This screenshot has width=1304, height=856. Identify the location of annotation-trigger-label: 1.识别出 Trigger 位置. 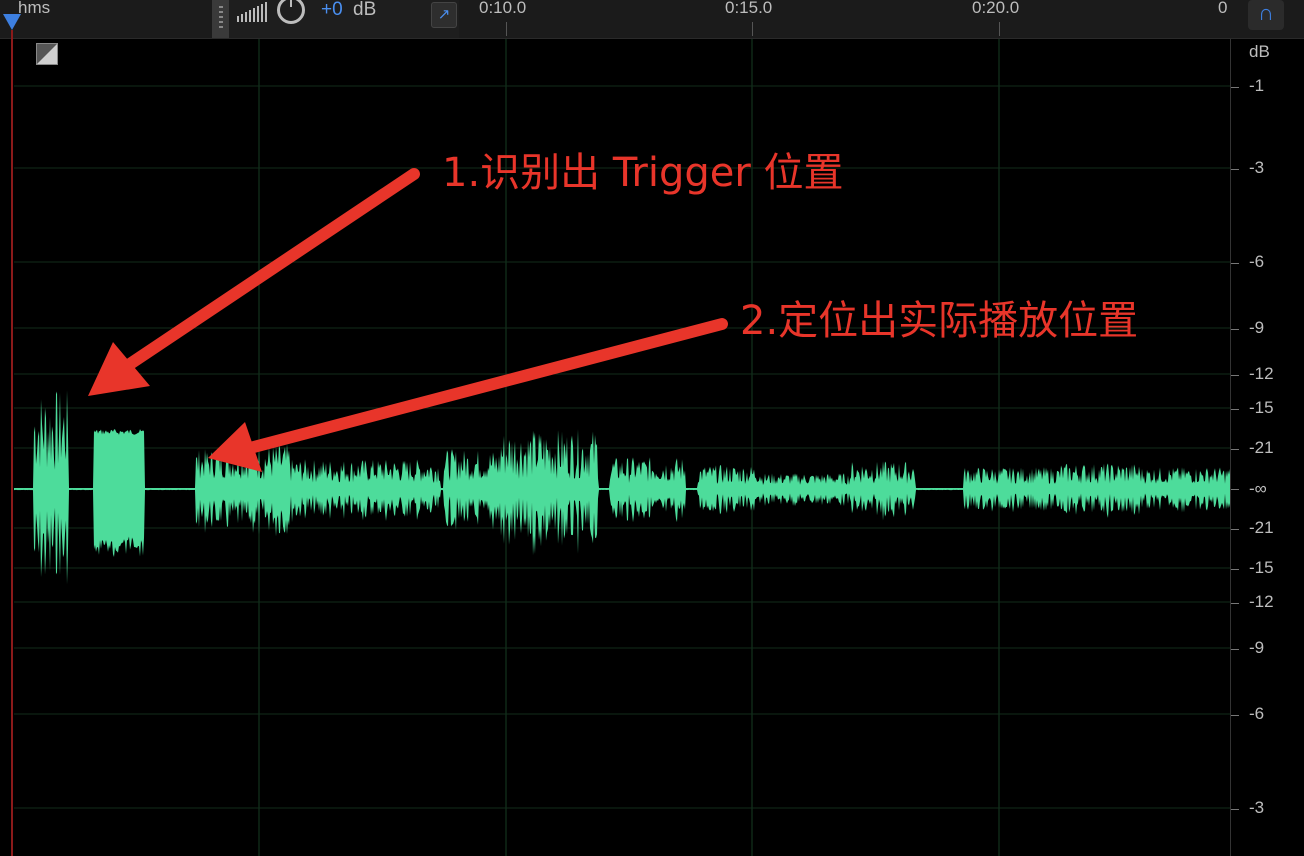
(643, 173).